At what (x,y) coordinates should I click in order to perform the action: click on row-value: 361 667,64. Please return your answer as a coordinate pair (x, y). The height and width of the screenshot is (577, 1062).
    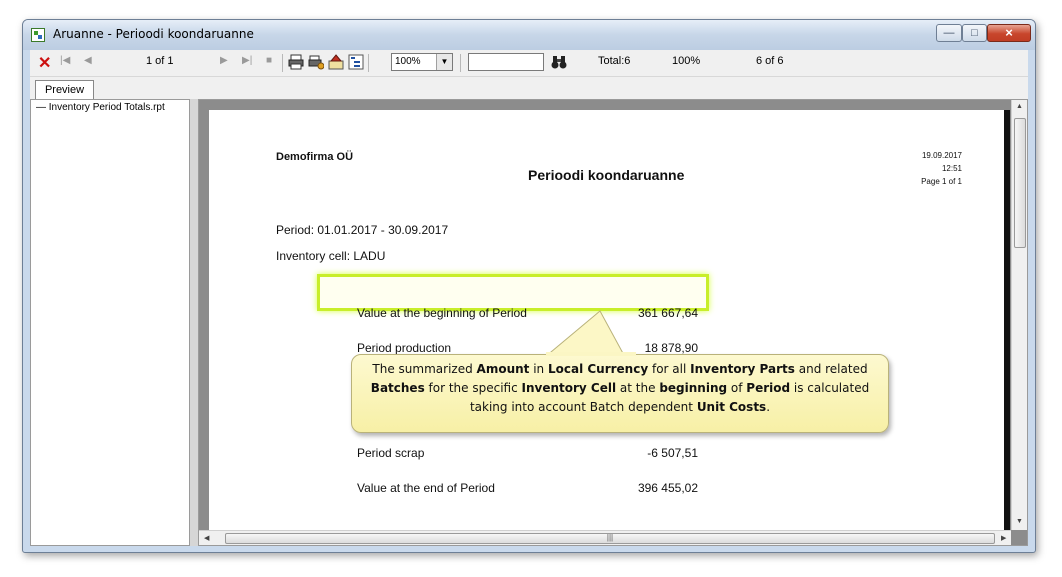
    Looking at the image, I should click on (667, 313).